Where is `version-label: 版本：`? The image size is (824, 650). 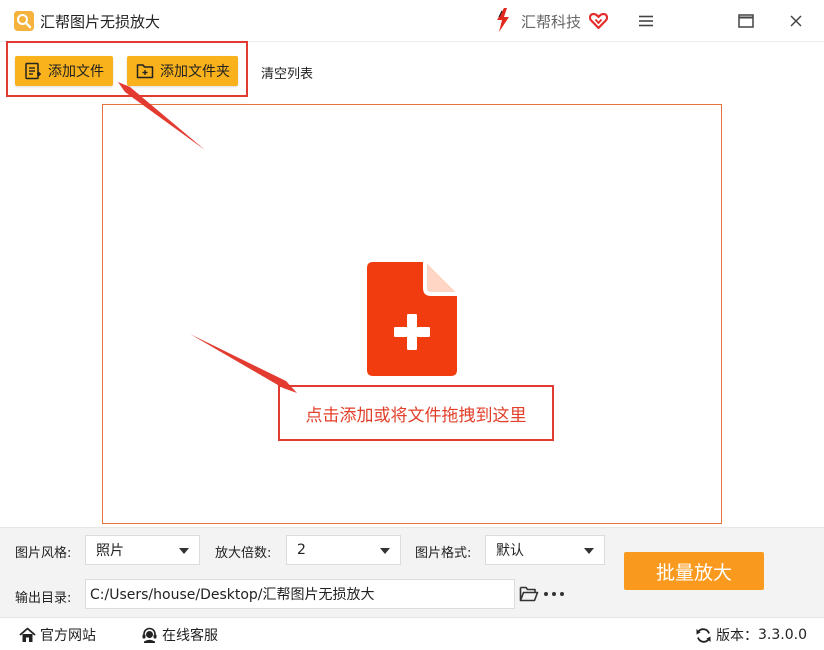 version-label: 版本： is located at coordinates (737, 636).